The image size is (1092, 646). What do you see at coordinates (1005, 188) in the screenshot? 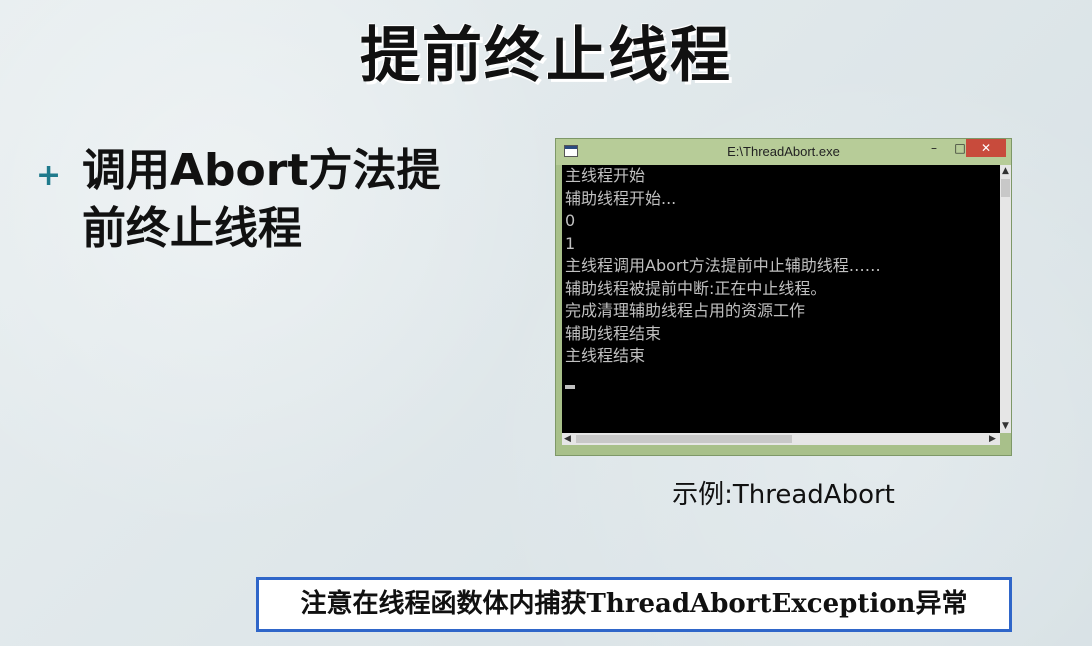
I see `vertical-scroll-thumb` at bounding box center [1005, 188].